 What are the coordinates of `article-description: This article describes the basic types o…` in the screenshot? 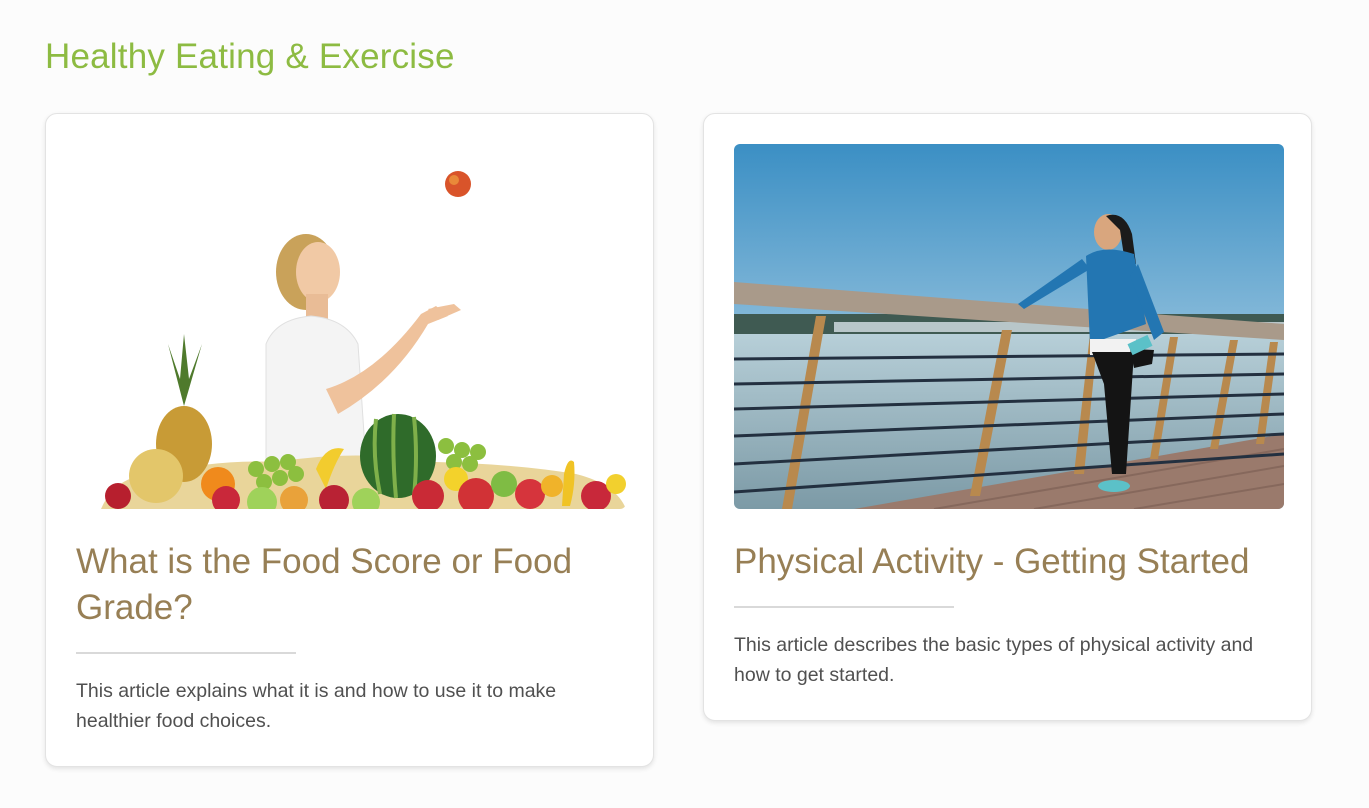 It's located at (994, 660).